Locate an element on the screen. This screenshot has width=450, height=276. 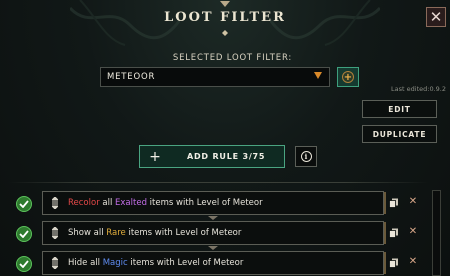
rule-keyword-rarity: Magic is located at coordinates (115, 263).